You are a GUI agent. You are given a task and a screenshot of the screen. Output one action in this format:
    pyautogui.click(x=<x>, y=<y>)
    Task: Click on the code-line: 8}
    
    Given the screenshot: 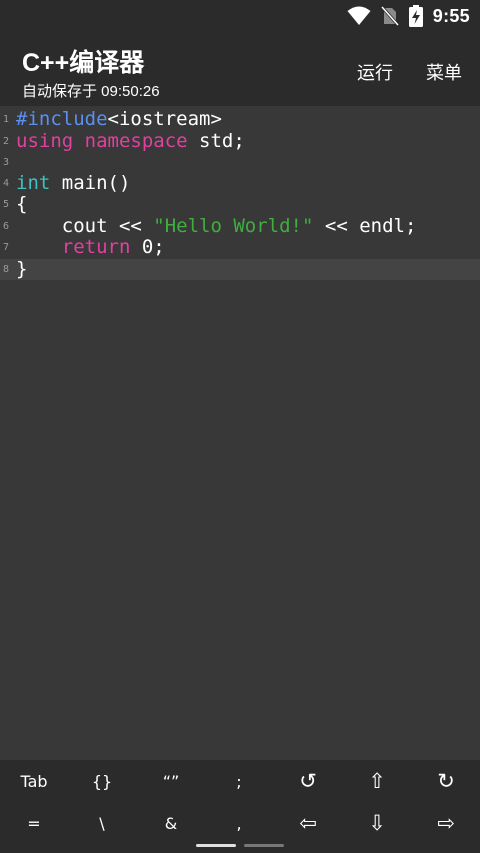 What is the action you would take?
    pyautogui.click(x=240, y=269)
    